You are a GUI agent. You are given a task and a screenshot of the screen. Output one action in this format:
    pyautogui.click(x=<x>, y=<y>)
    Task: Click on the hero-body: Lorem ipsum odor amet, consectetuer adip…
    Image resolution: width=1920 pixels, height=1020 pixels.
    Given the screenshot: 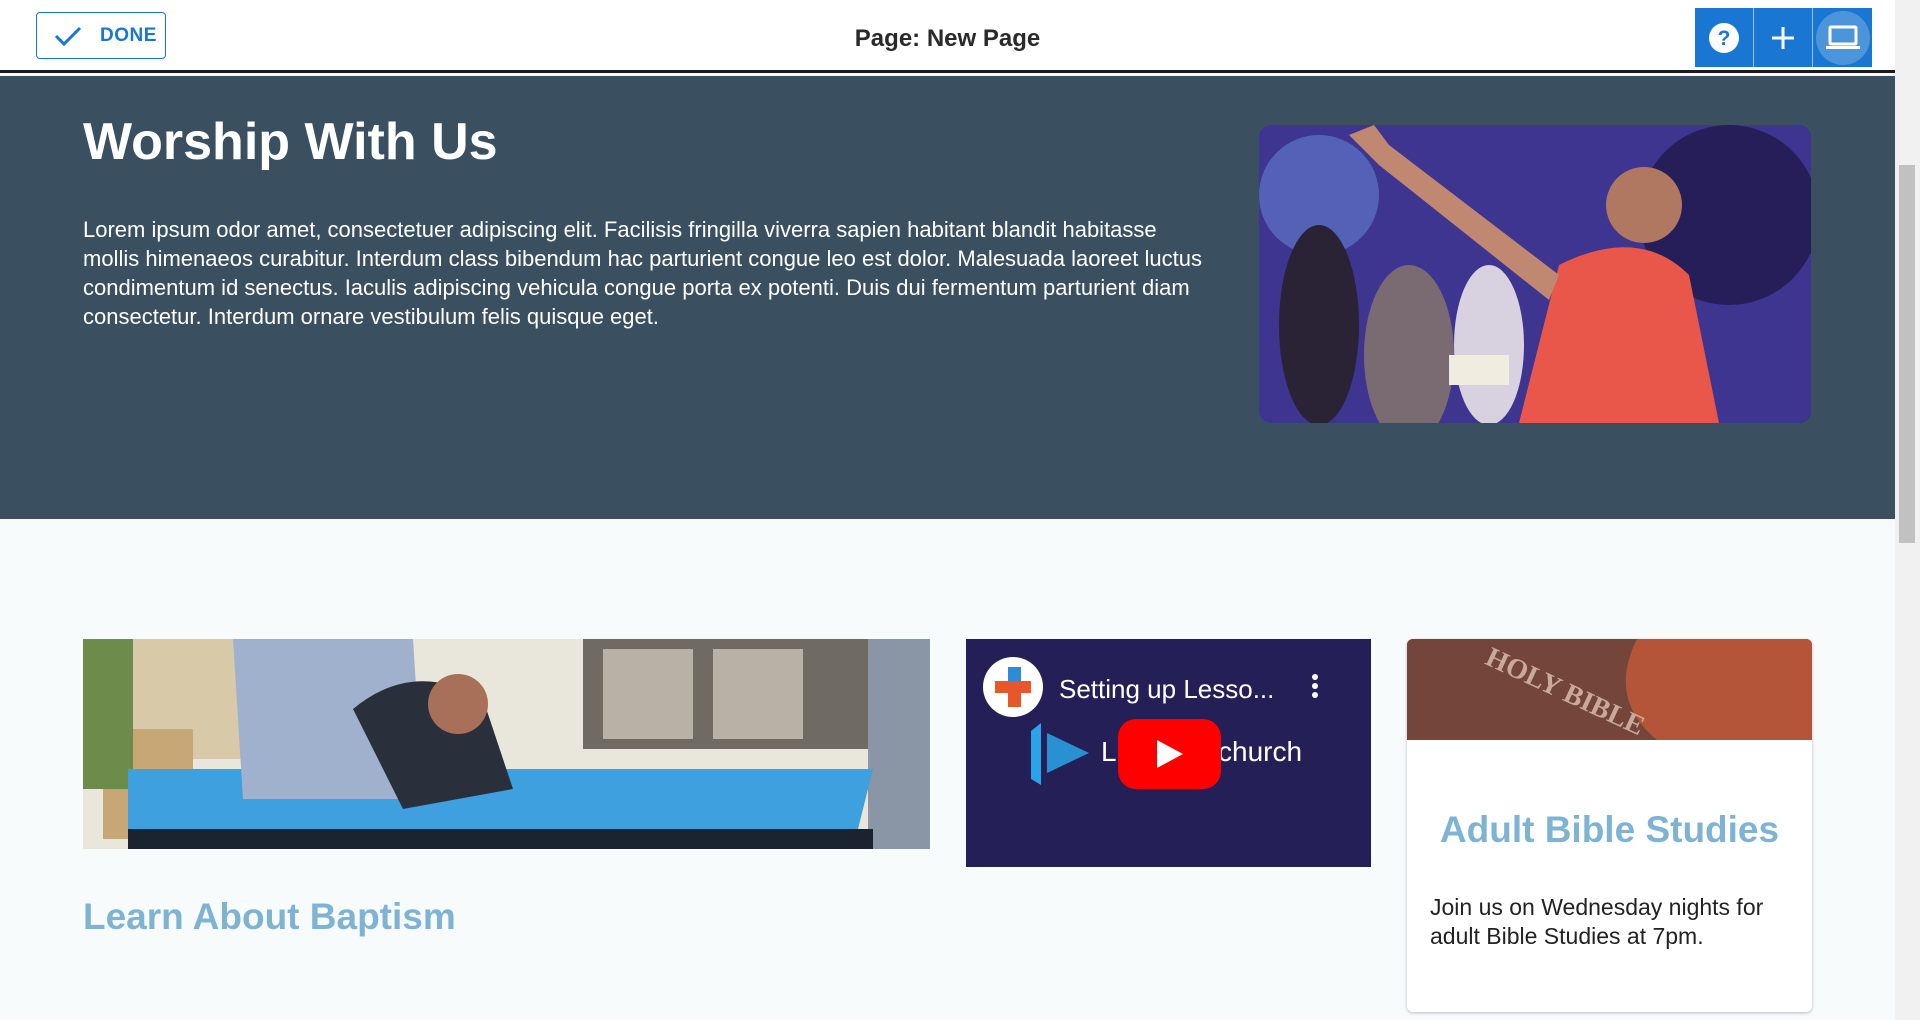 What is the action you would take?
    pyautogui.click(x=642, y=273)
    